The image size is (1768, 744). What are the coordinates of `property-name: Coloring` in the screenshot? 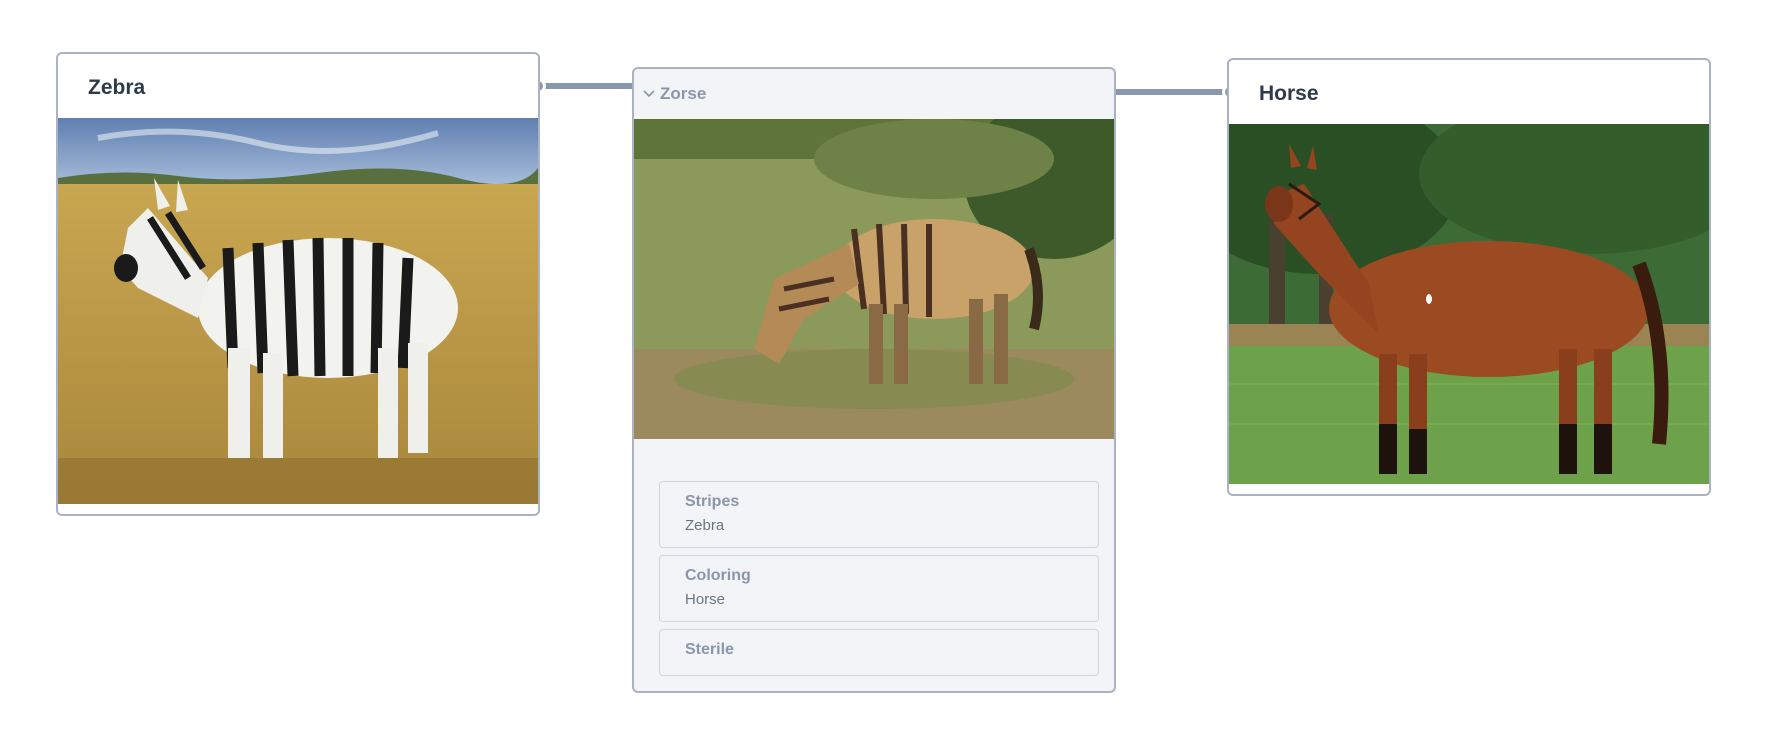 It's located at (718, 575).